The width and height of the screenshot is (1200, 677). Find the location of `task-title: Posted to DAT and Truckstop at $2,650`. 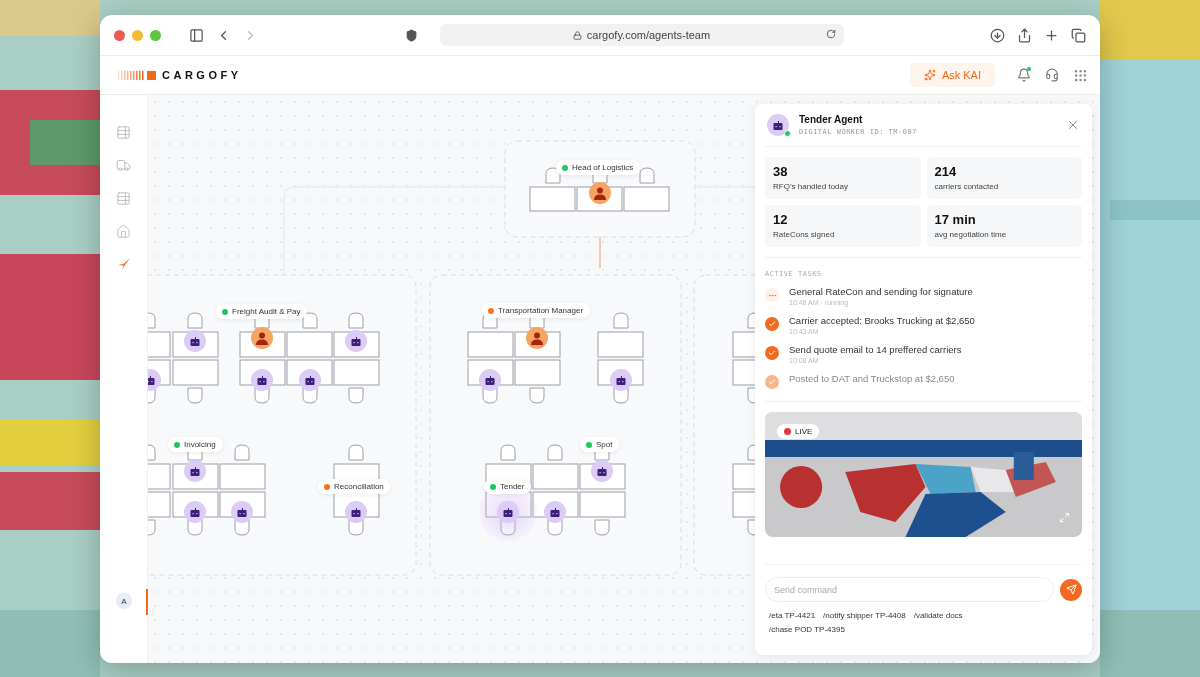

task-title: Posted to DAT and Truckstop at $2,650 is located at coordinates (872, 378).